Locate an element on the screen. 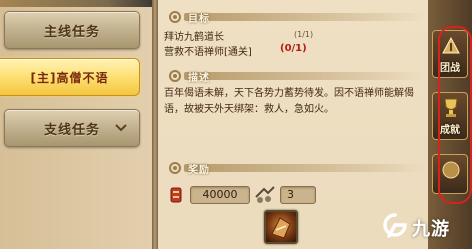  top-scene-strip is located at coordinates (76, 3).